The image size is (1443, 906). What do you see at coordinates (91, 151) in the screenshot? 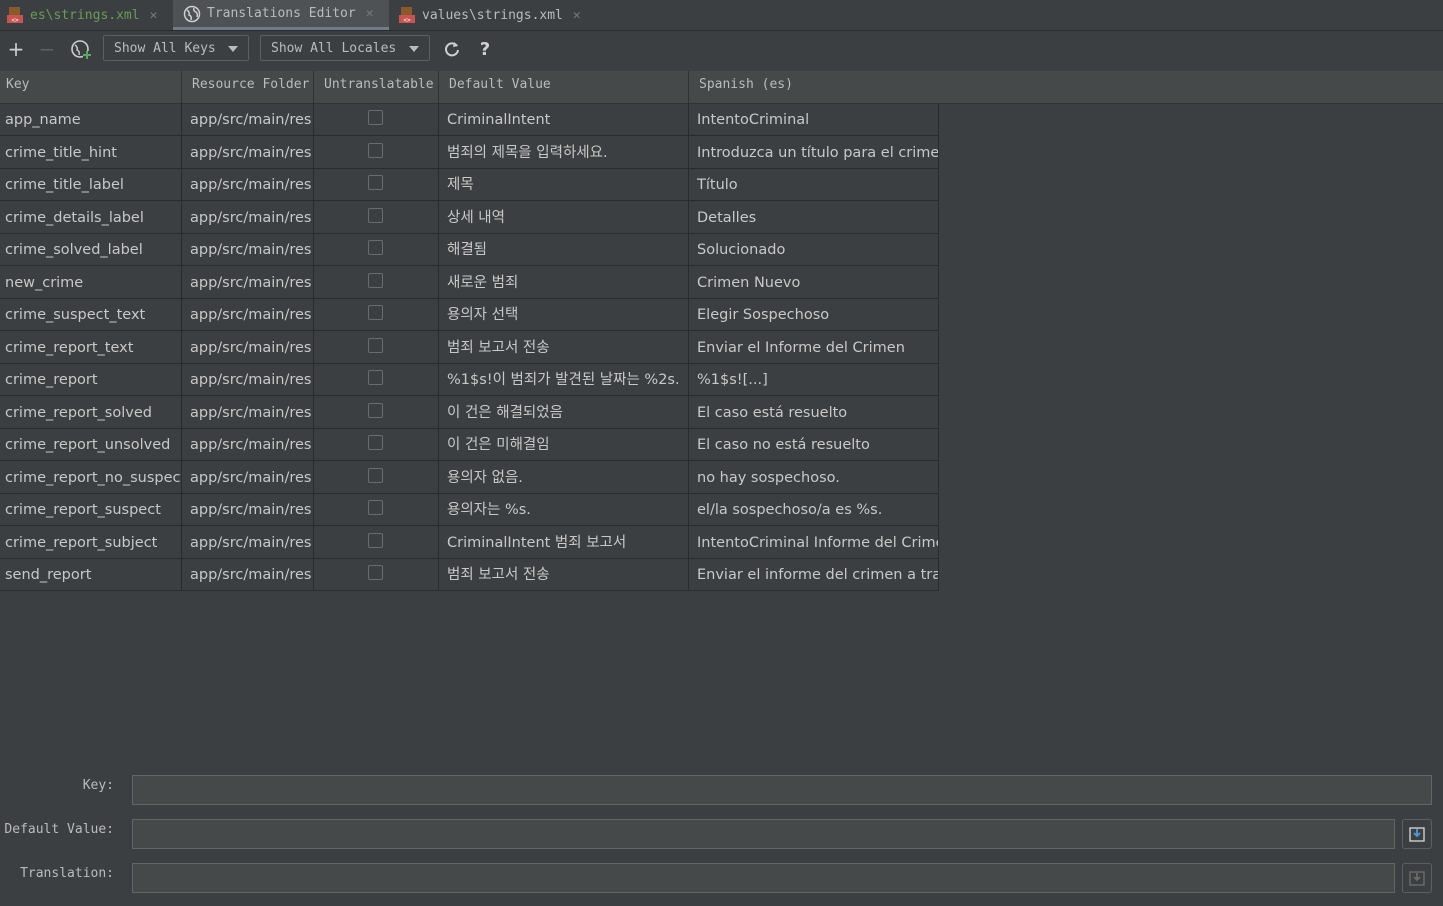
I see `key-cell: crime_title_hint` at bounding box center [91, 151].